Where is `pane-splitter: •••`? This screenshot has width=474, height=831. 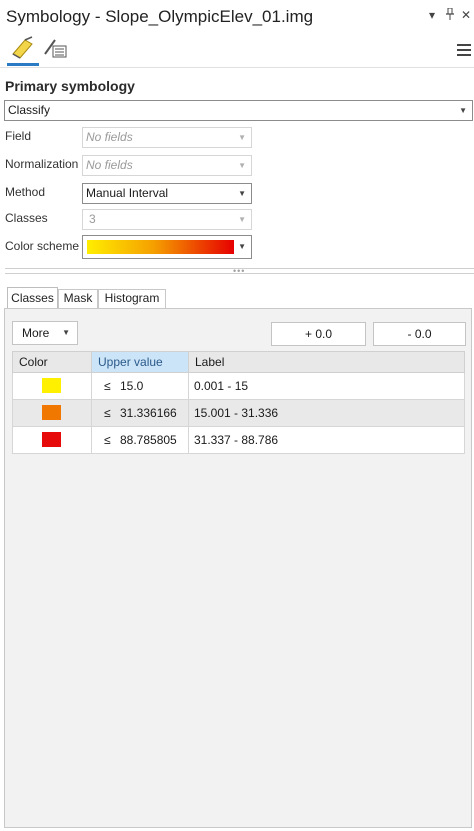
pane-splitter: ••• is located at coordinates (237, 271).